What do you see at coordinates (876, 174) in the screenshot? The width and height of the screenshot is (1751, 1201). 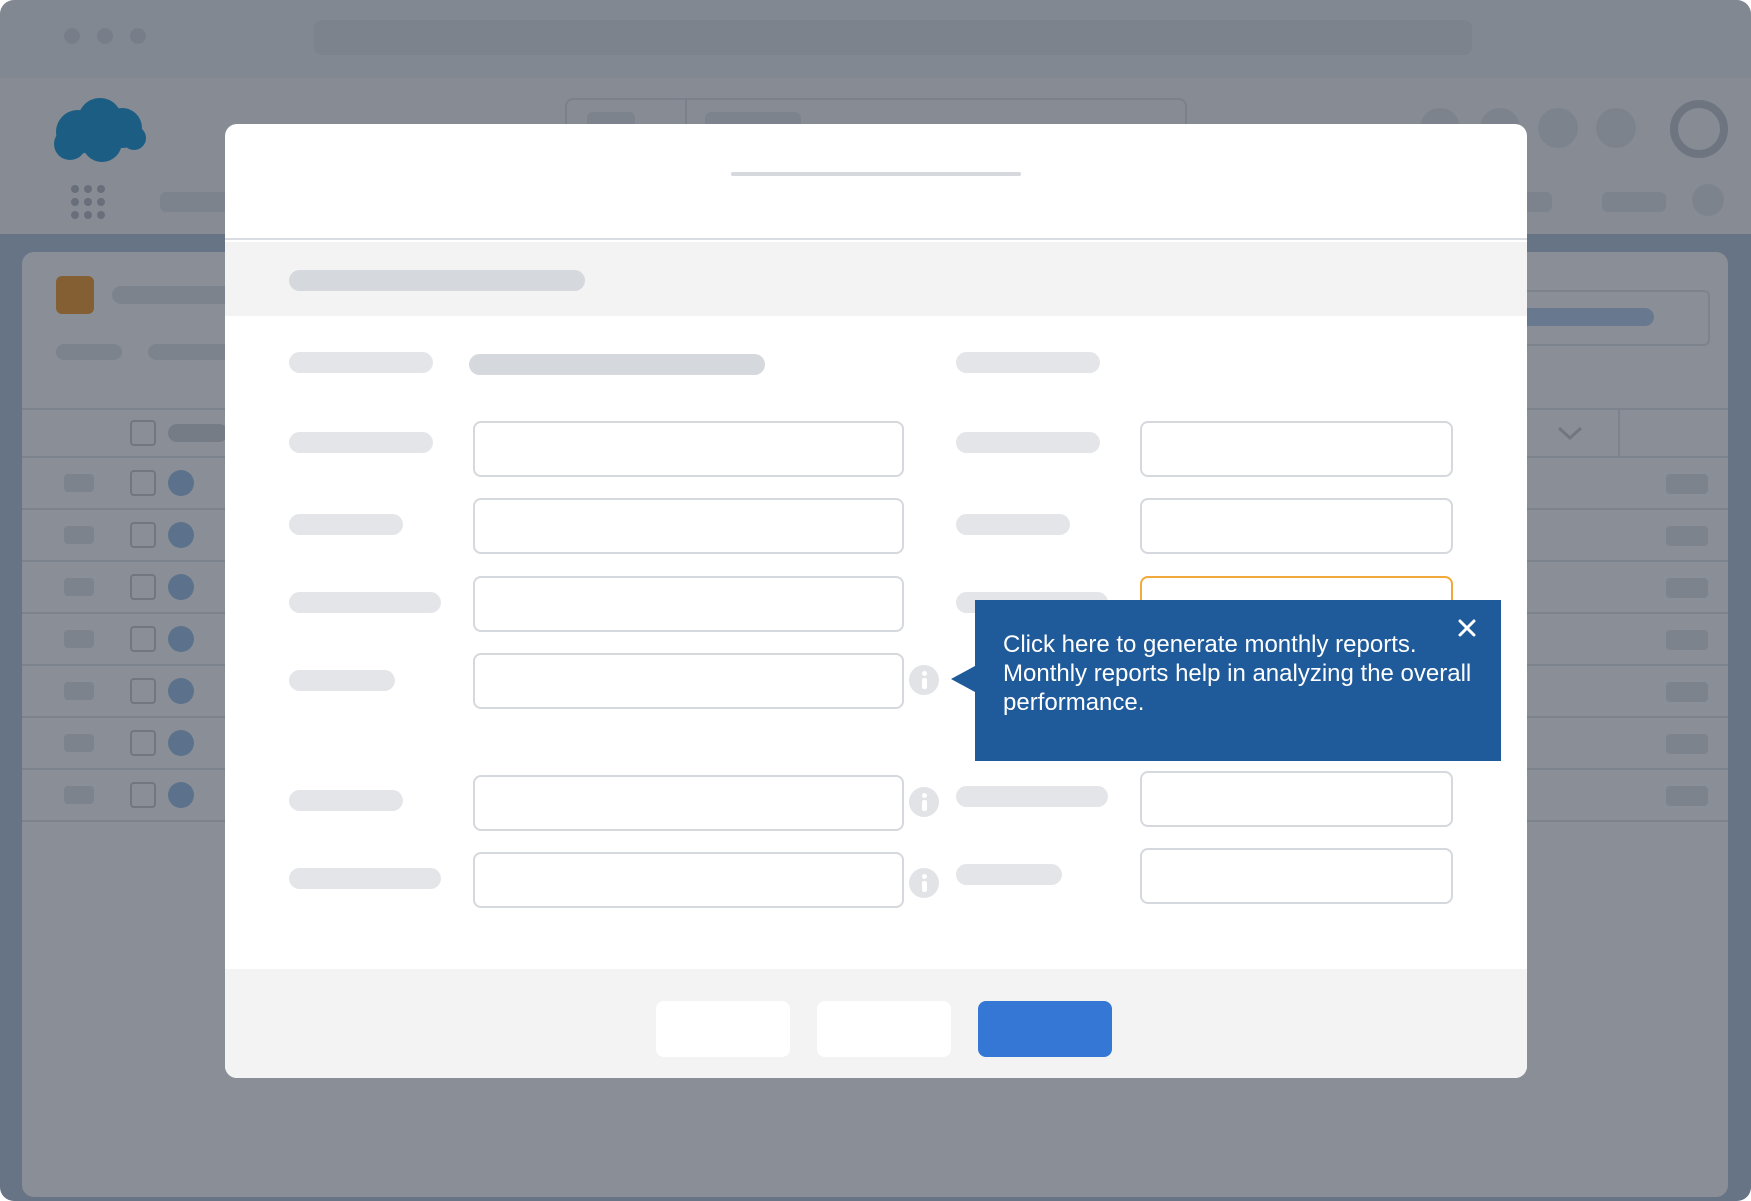 I see `modal-title` at bounding box center [876, 174].